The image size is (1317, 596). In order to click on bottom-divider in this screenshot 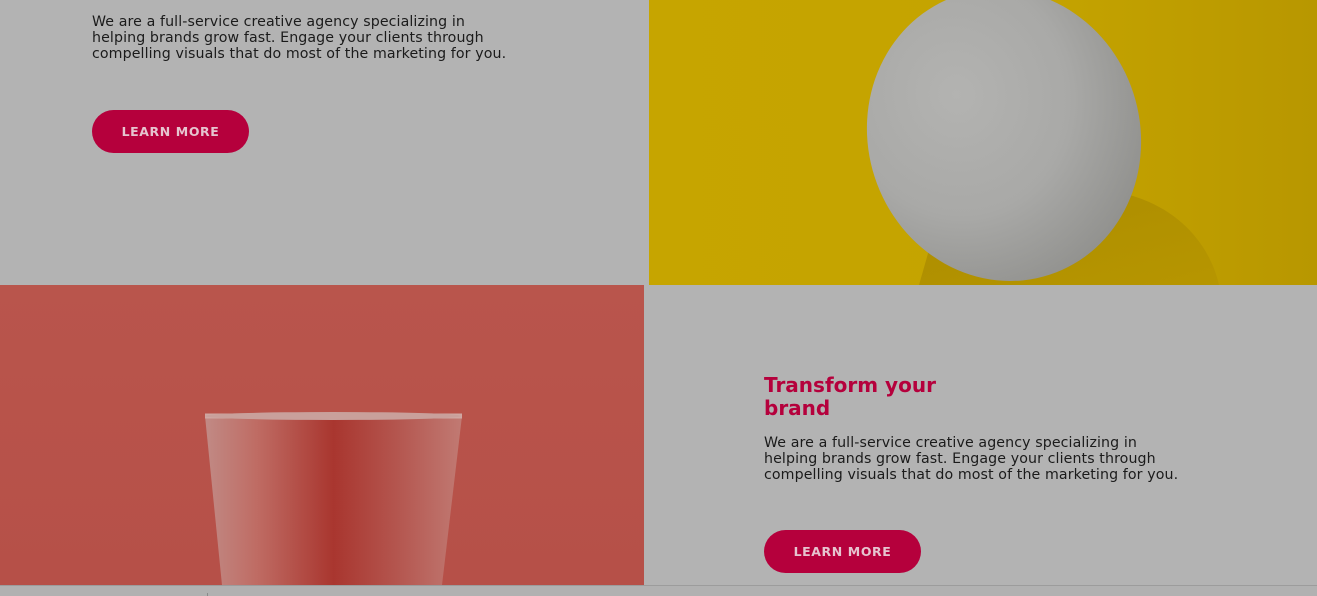, I will do `click(658, 590)`.